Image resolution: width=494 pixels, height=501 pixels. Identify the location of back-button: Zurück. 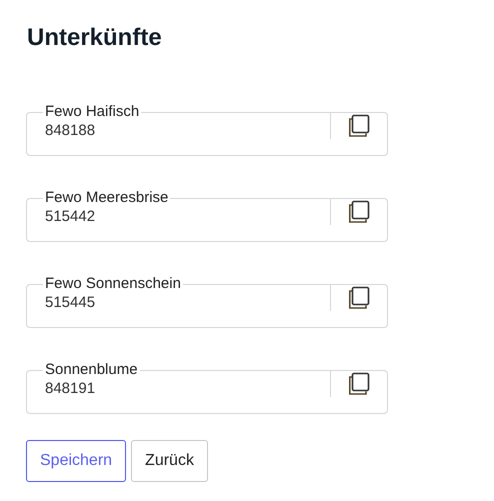
(169, 461).